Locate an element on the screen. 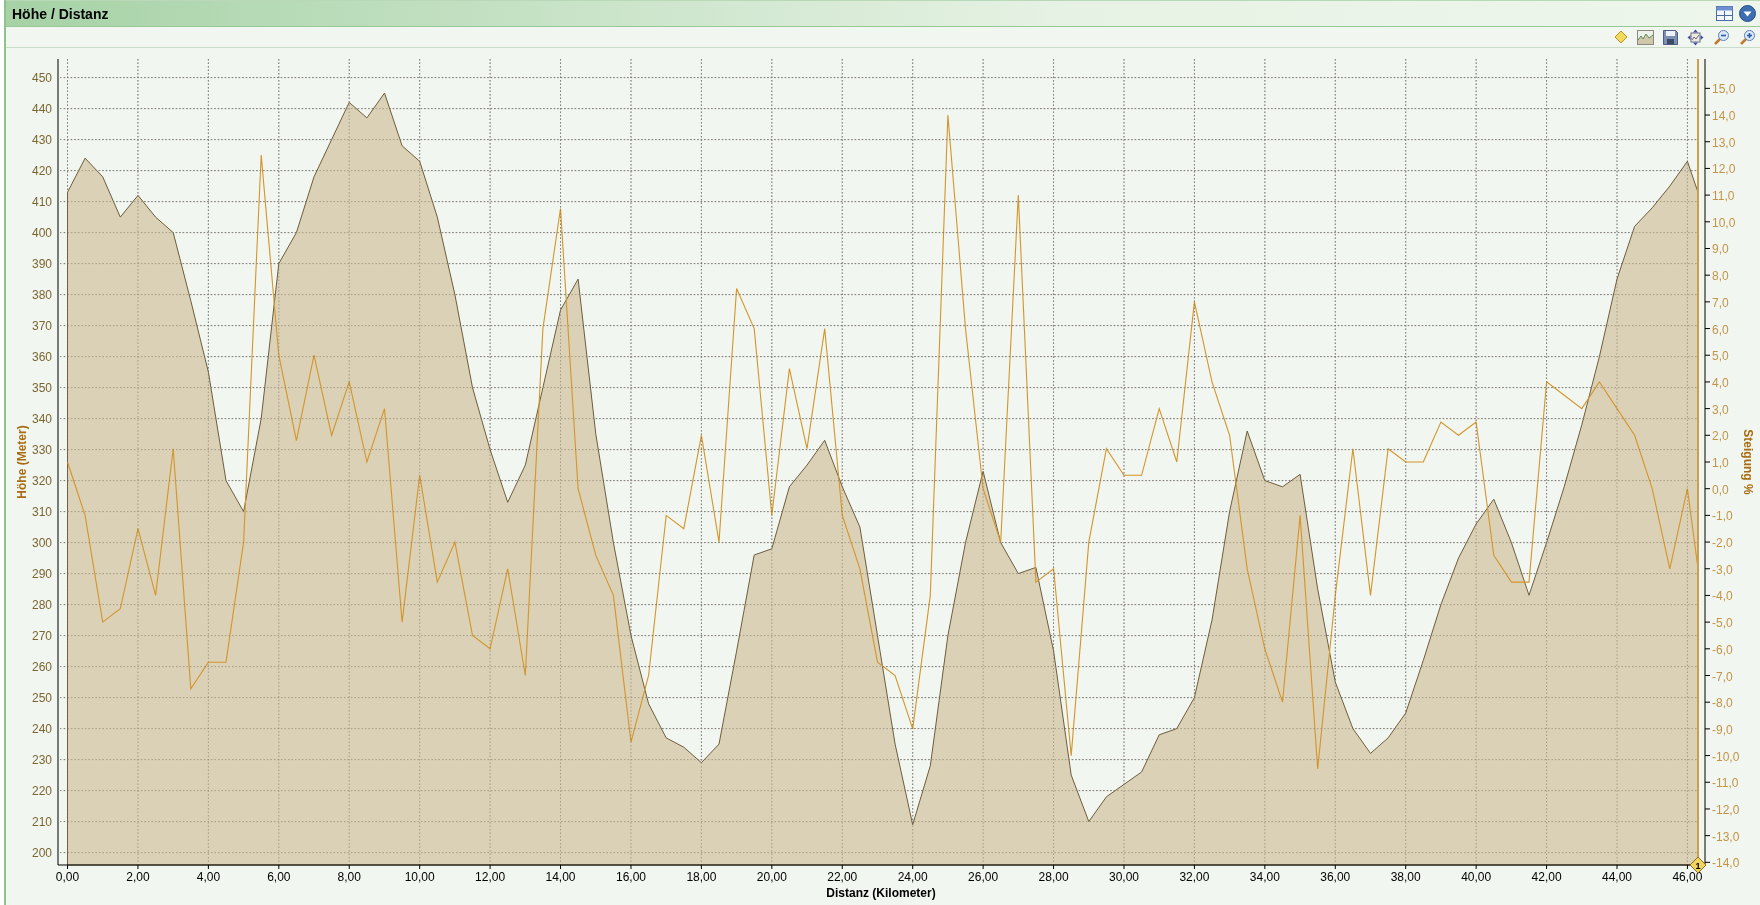 This screenshot has height=905, width=1760. axis-label: 10,00 is located at coordinates (419, 877).